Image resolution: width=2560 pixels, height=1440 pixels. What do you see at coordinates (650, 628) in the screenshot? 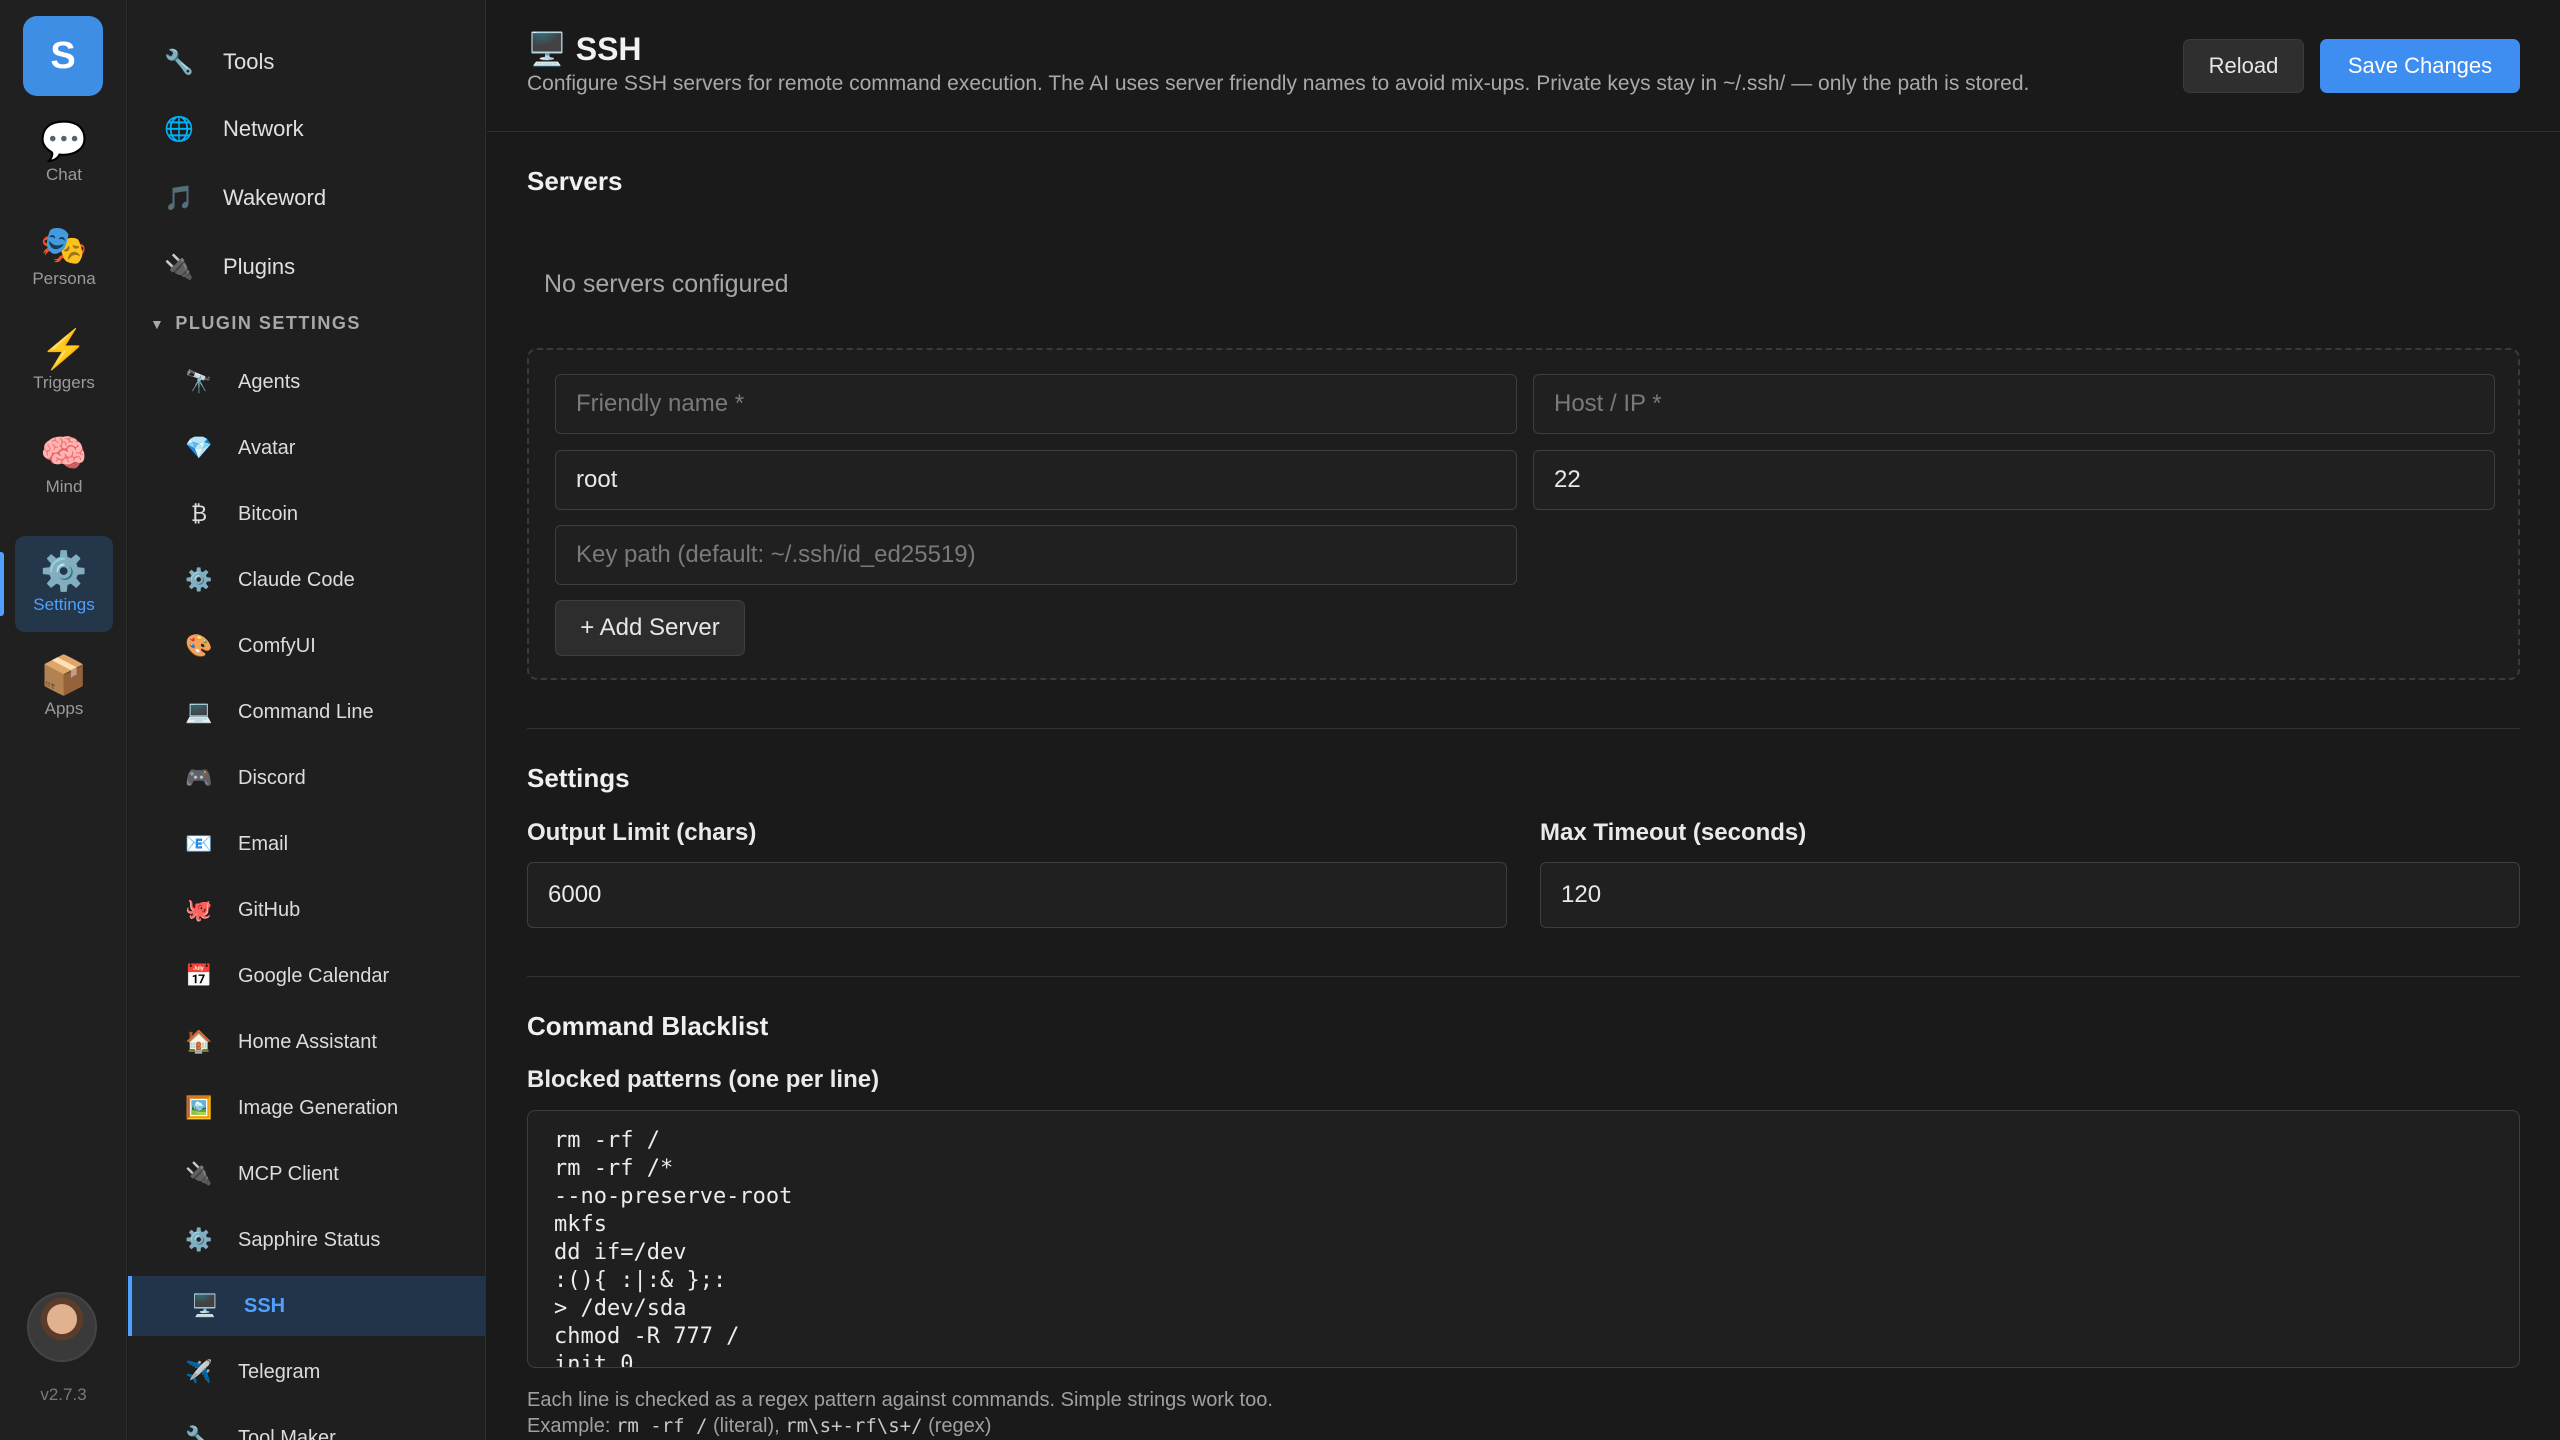
I see `add-server-button: + Add Server` at bounding box center [650, 628].